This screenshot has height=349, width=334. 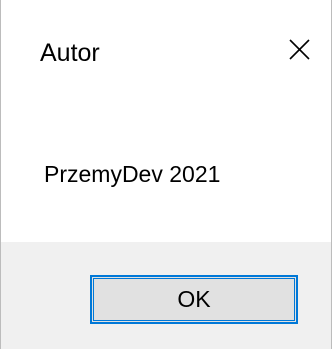 I want to click on ok-button: OK, so click(x=194, y=299).